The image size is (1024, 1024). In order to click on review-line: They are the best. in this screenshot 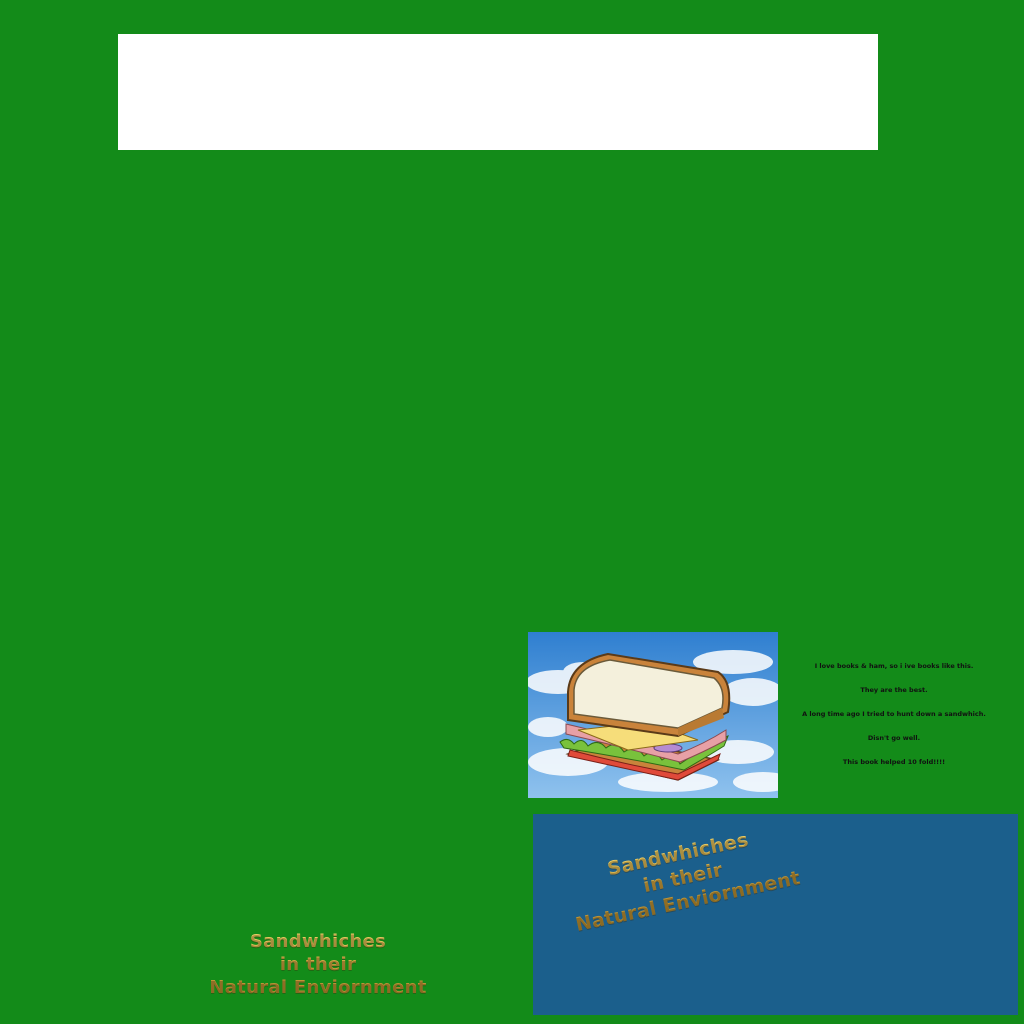, I will do `click(894, 690)`.